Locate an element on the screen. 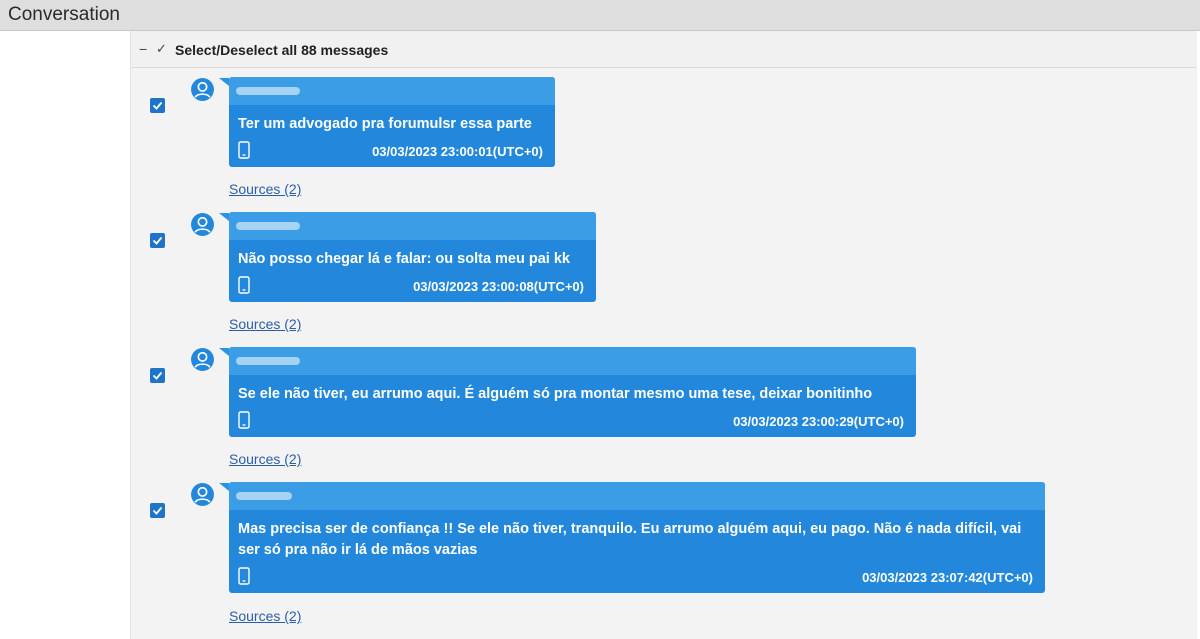 The image size is (1200, 639). title-bar: Conversation is located at coordinates (600, 15).